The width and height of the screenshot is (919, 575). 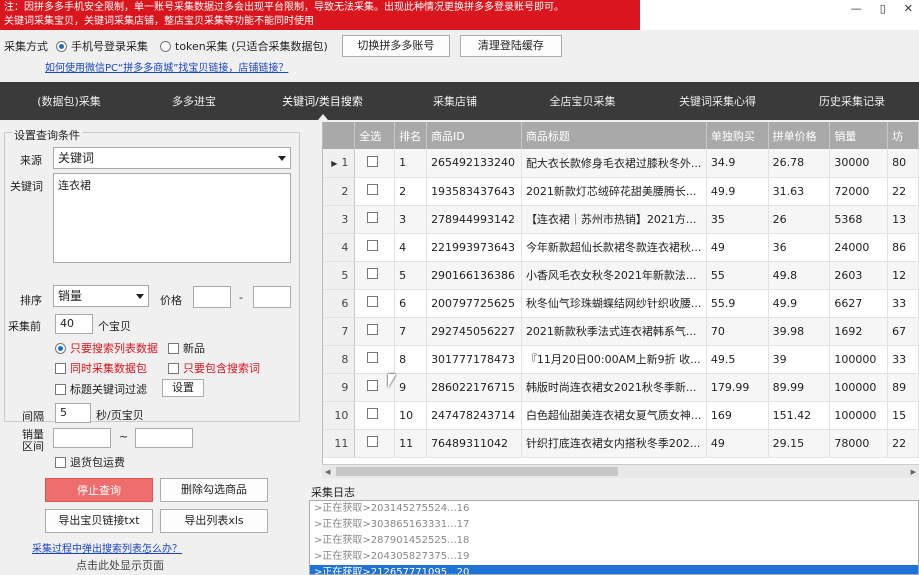 I want to click on refund-fee-checkbox, so click(x=60, y=462).